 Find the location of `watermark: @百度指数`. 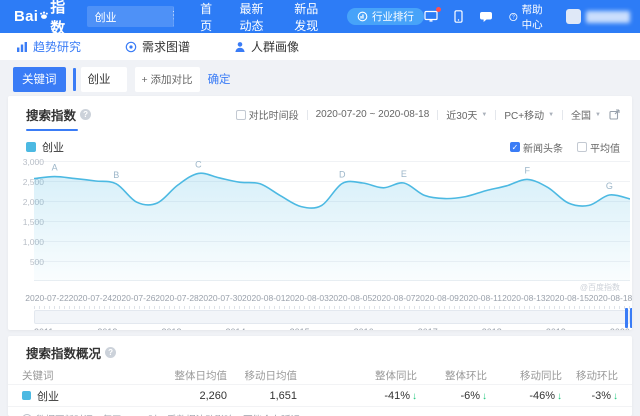

watermark: @百度指数 is located at coordinates (599, 287).